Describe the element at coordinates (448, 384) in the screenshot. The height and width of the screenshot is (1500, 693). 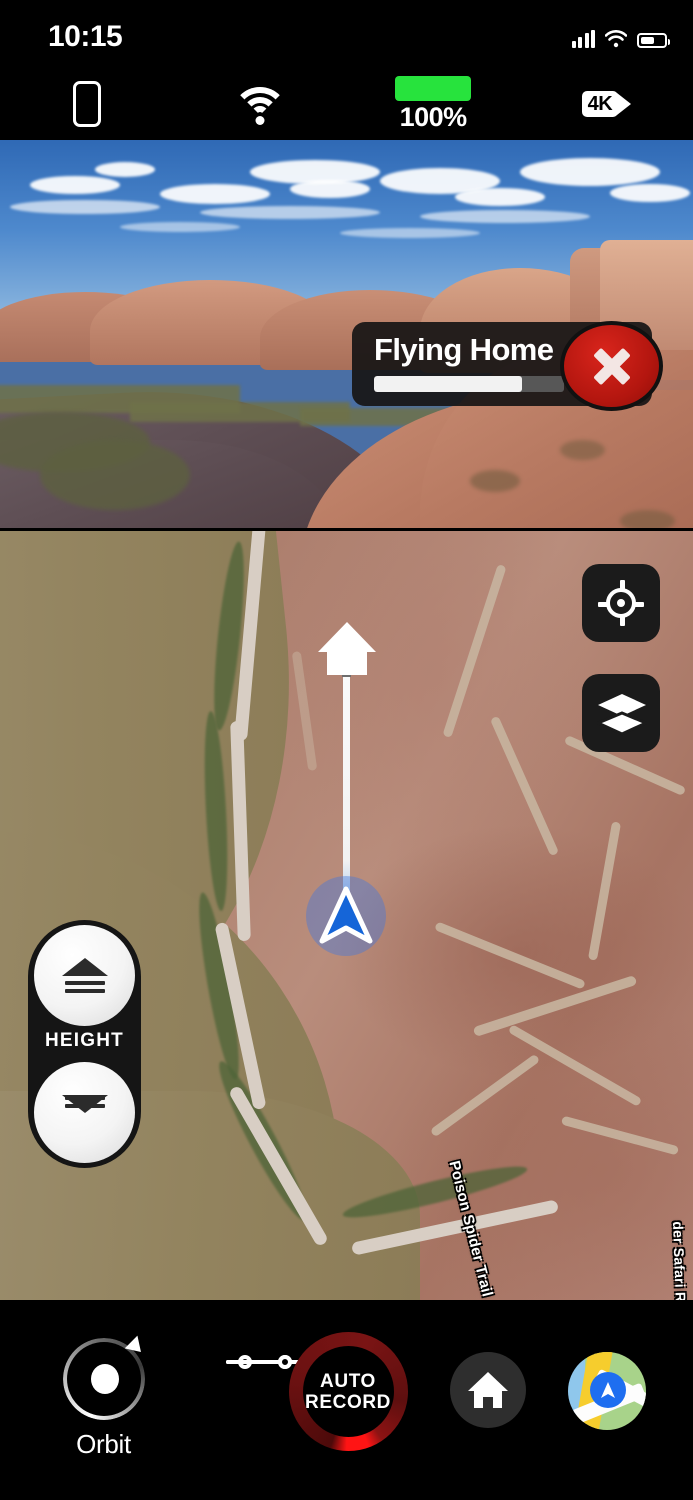
I see `flying-home-progress-fill` at that location.